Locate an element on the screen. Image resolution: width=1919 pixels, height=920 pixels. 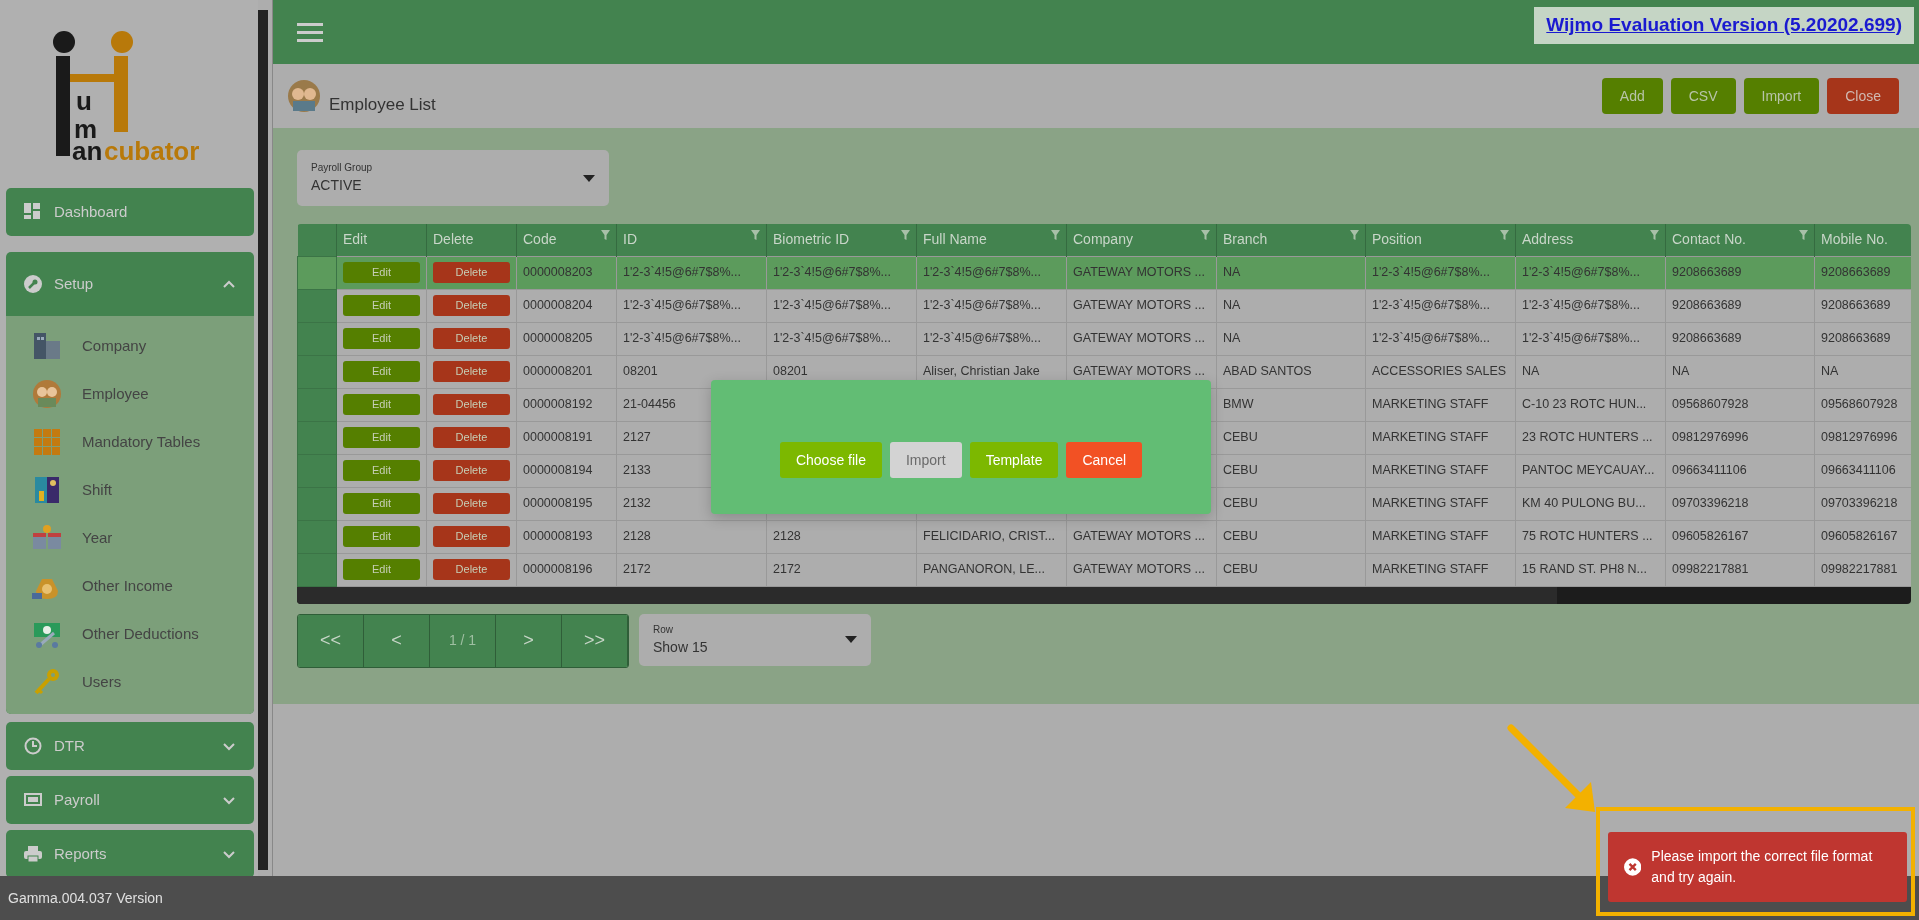
table-row: Edit Delete 0000008201 08201 08201 Aliser, Christian Jake GATEWAY MOTORS ... ABAD SANTOS ACCESSORIES SALES NA NA NA is located at coordinates (1104, 371).